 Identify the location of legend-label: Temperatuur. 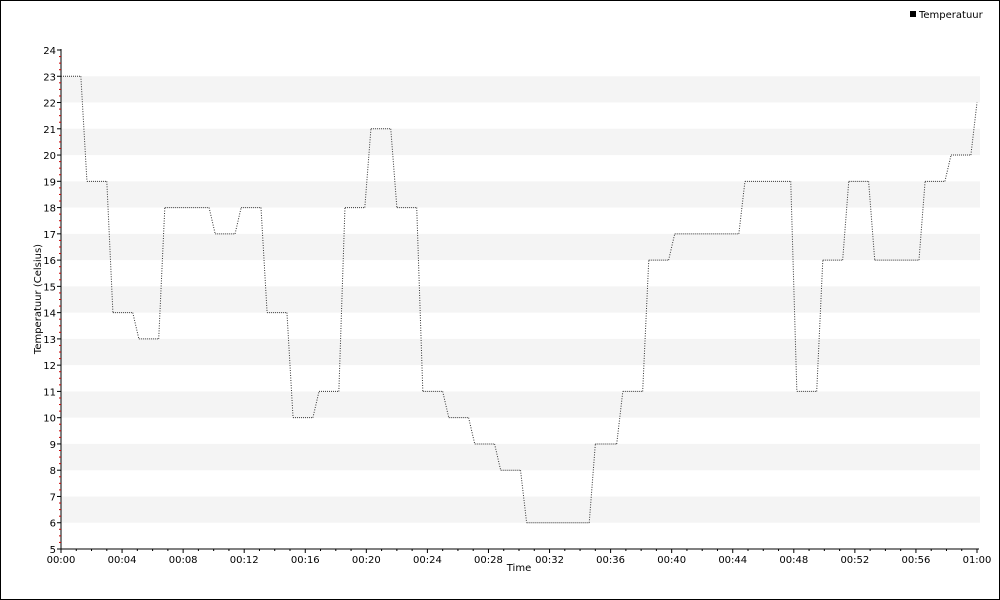
(951, 15).